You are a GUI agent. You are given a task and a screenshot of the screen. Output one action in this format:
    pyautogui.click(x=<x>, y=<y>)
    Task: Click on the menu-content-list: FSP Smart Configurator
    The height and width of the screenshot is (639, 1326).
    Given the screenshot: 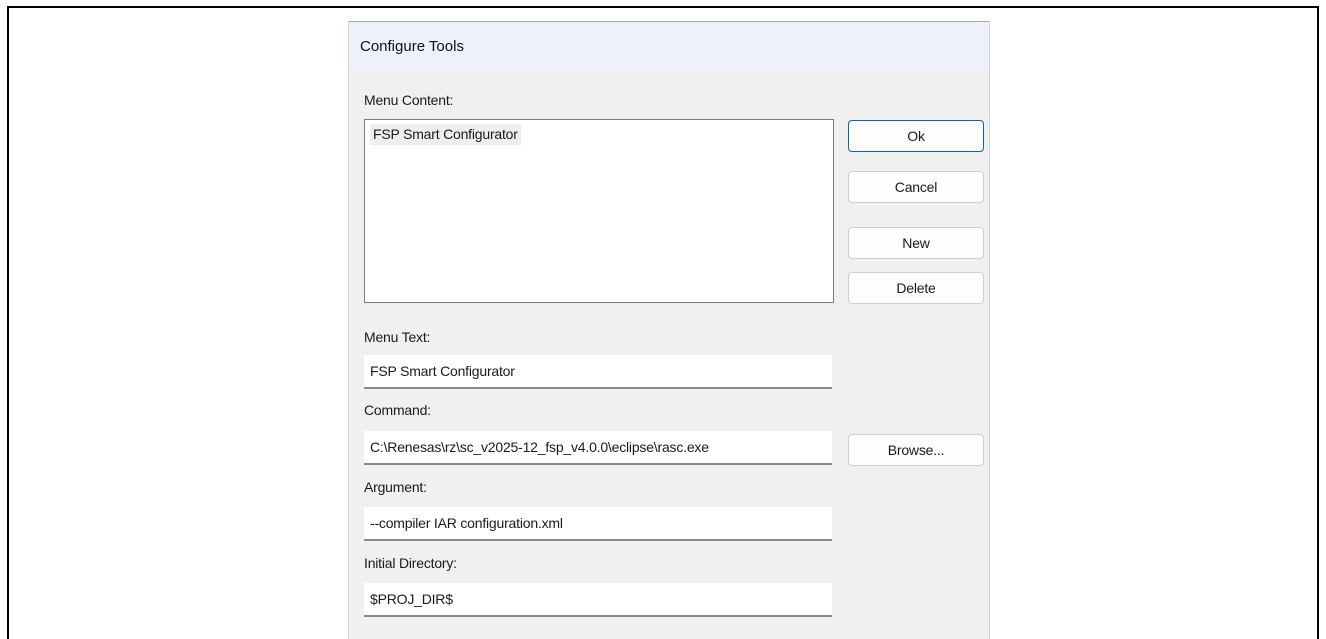 What is the action you would take?
    pyautogui.click(x=599, y=211)
    